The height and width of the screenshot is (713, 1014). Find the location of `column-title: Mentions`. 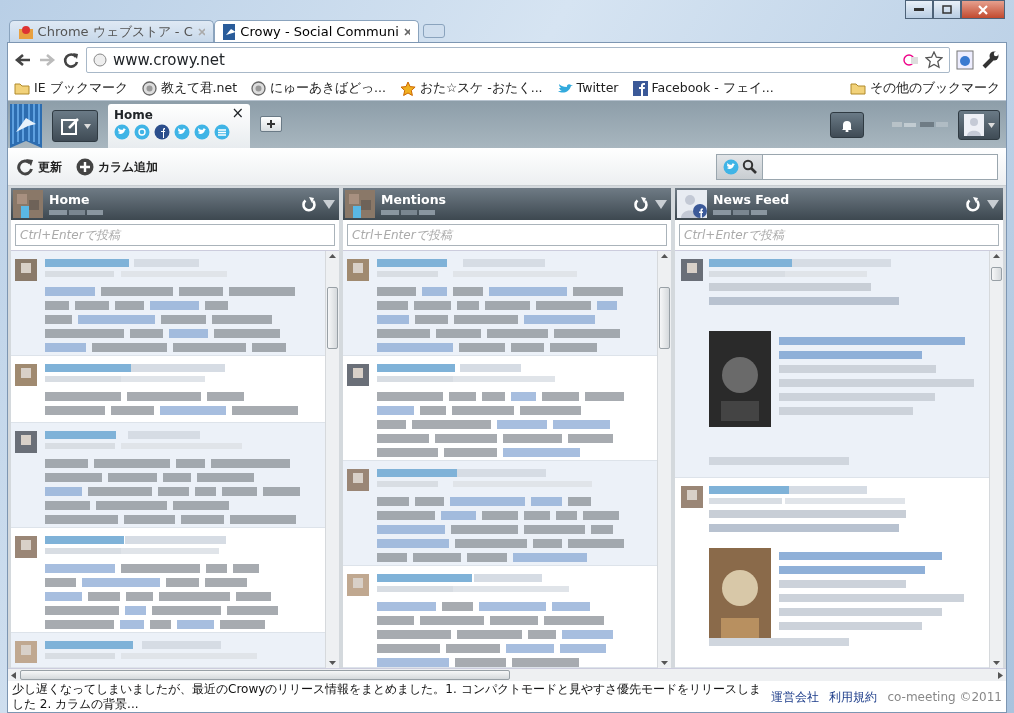

column-title: Mentions is located at coordinates (413, 200).